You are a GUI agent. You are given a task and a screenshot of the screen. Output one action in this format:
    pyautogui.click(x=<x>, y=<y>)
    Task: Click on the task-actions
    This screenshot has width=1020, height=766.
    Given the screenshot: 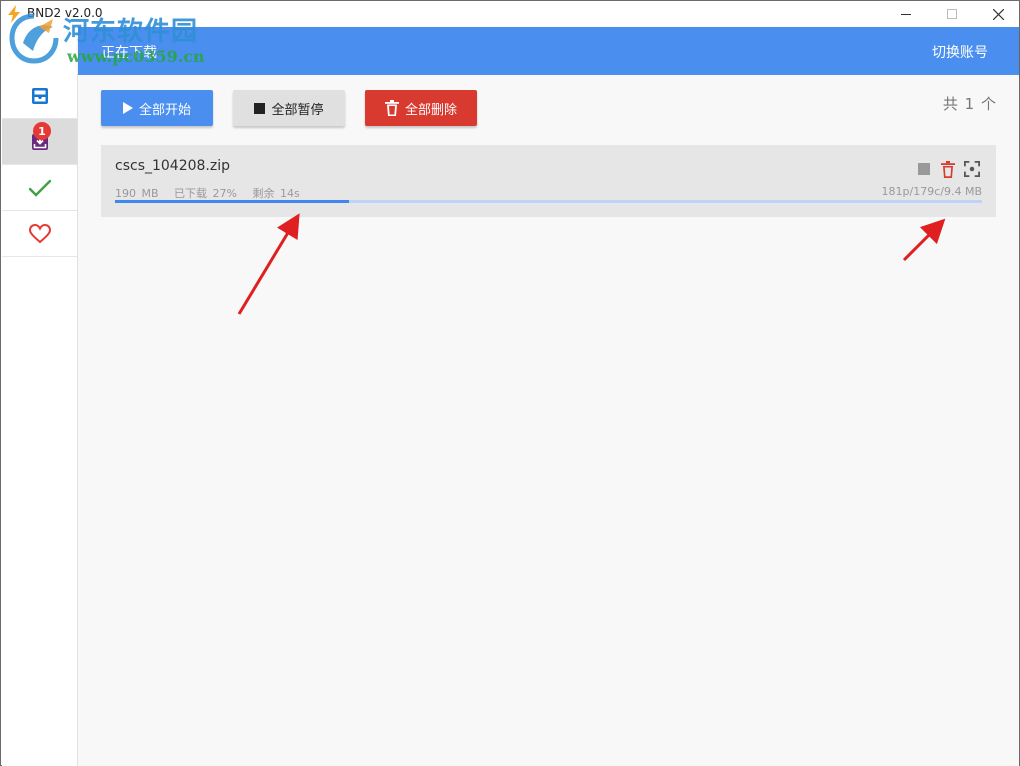 What is the action you would take?
    pyautogui.click(x=948, y=169)
    